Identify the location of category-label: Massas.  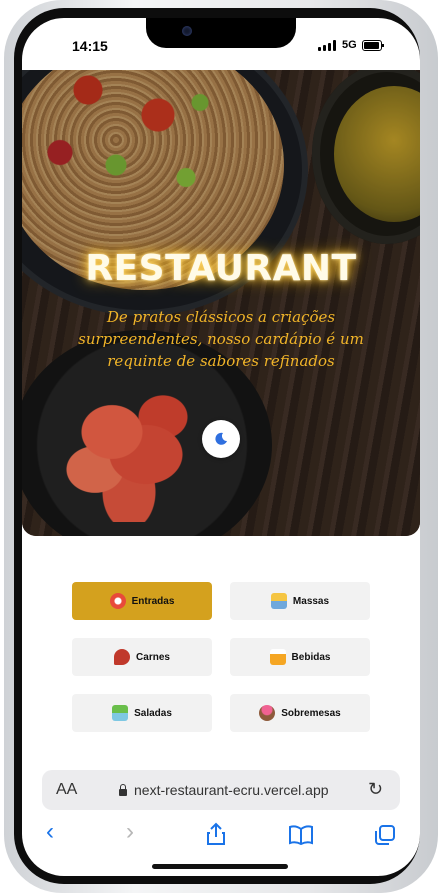
(311, 601).